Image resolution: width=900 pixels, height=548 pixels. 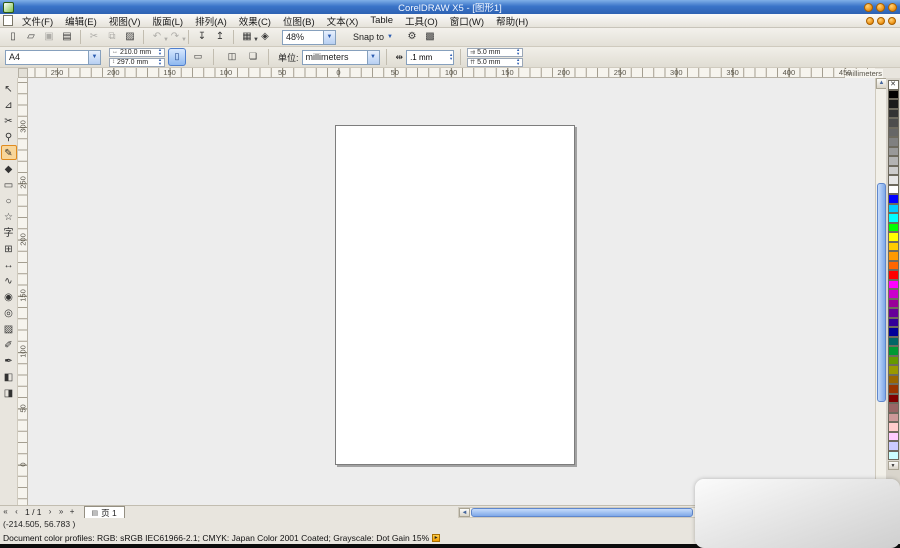 I want to click on menu-item-6: 效果(C), so click(x=255, y=21).